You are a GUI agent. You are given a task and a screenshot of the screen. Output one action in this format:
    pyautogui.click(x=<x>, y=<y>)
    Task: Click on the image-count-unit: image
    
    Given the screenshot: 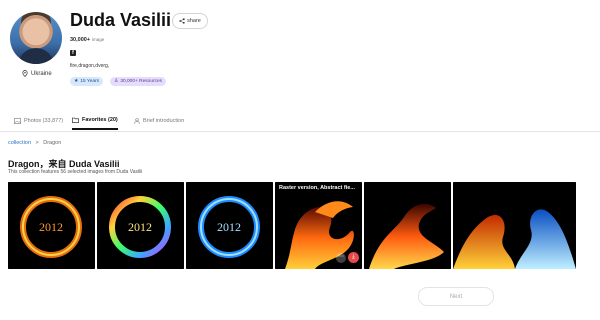 What is the action you would take?
    pyautogui.click(x=98, y=39)
    